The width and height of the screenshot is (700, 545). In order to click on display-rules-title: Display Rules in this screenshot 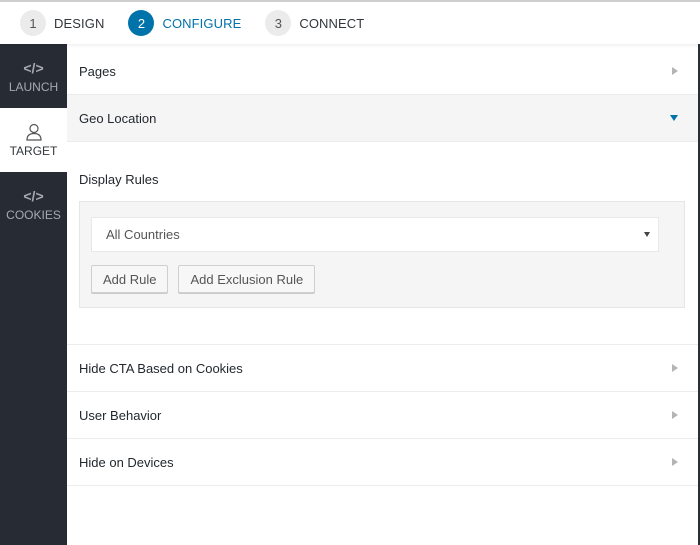, I will do `click(119, 179)`.